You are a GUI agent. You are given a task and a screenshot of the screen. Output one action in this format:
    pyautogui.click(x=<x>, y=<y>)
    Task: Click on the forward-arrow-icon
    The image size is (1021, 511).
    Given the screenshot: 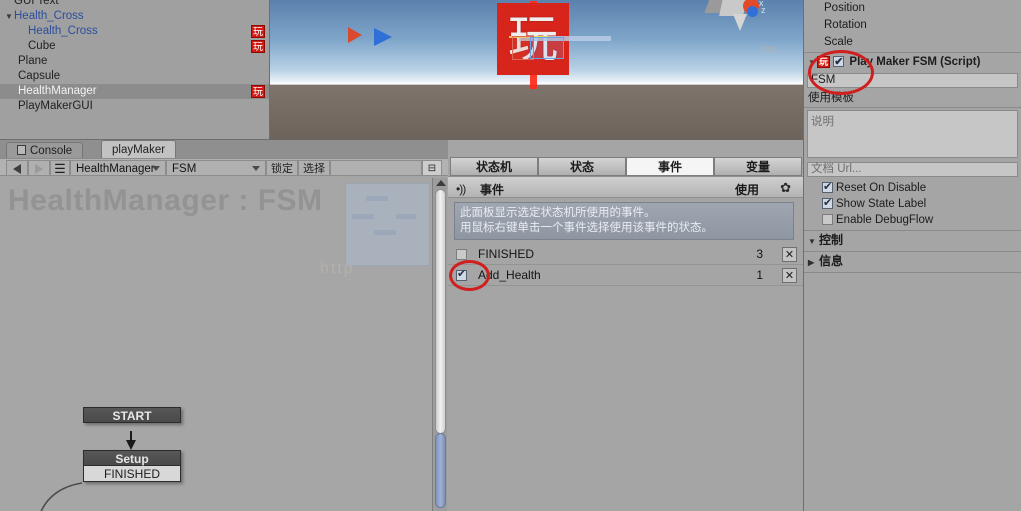 What is the action you would take?
    pyautogui.click(x=39, y=169)
    